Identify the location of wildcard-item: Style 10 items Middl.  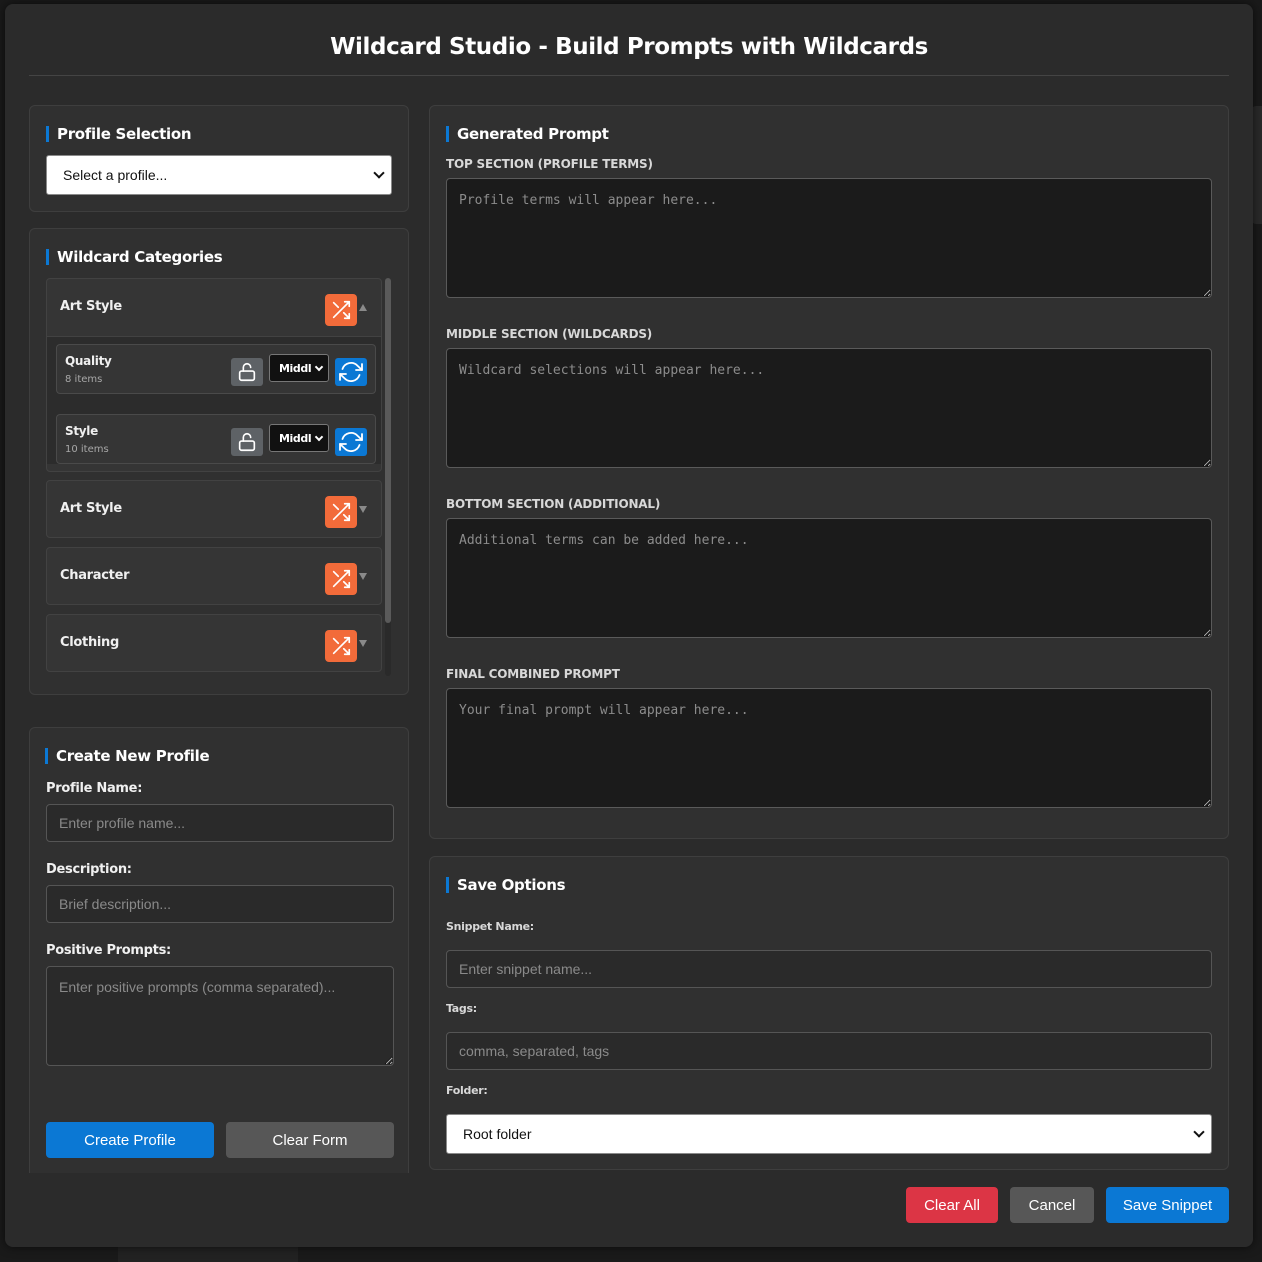
(216, 439).